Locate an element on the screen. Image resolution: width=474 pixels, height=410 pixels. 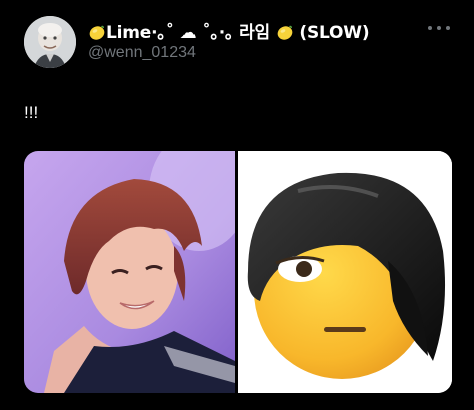
display-name-suffix: (SLOW) is located at coordinates (331, 33).